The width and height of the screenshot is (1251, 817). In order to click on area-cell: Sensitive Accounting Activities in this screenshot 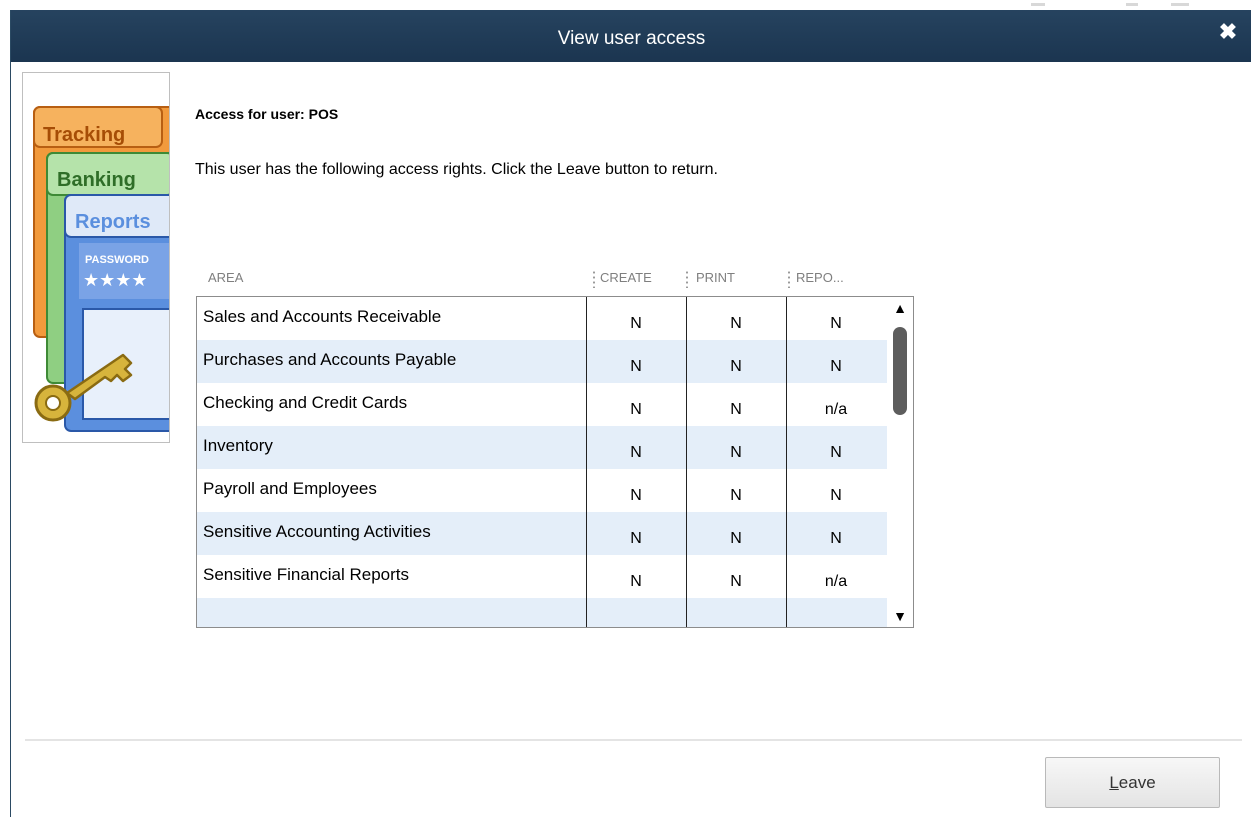, I will do `click(317, 531)`.